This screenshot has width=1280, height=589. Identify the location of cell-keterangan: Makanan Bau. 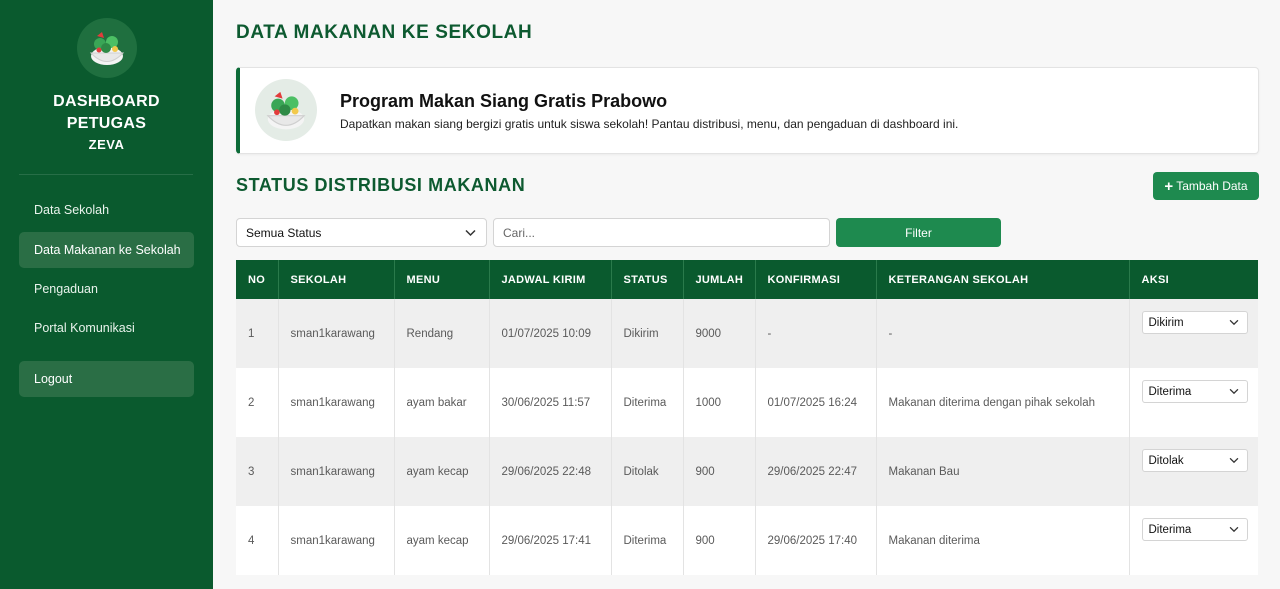
(1003, 471).